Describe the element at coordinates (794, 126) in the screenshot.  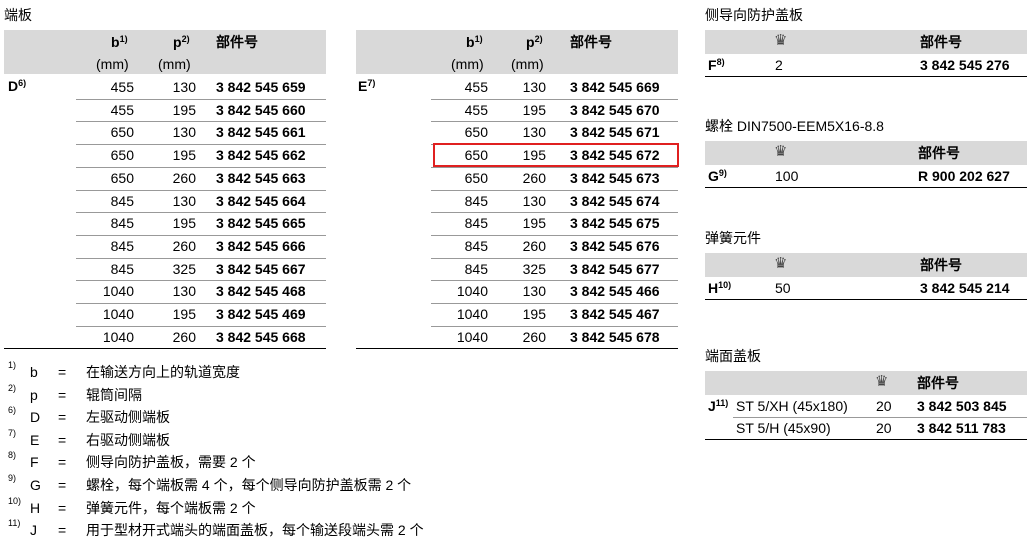
I see `bolt-title: 螺栓 DIN7500-EEM5X16-8.8` at that location.